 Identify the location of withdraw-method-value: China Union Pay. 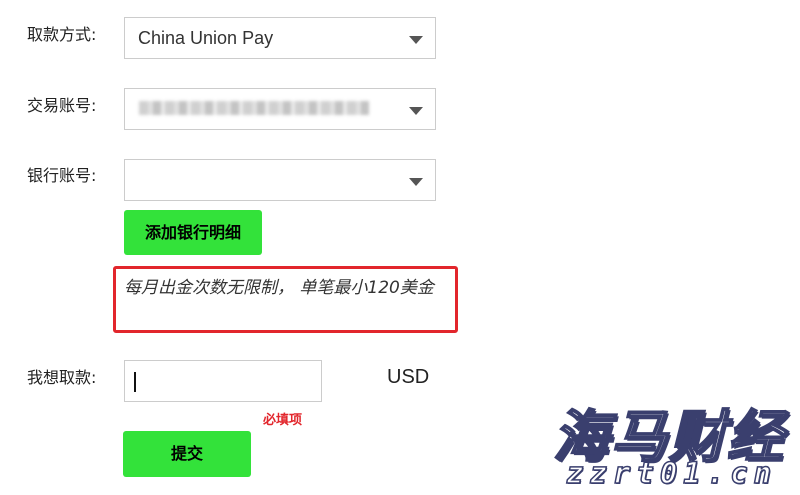
(206, 38).